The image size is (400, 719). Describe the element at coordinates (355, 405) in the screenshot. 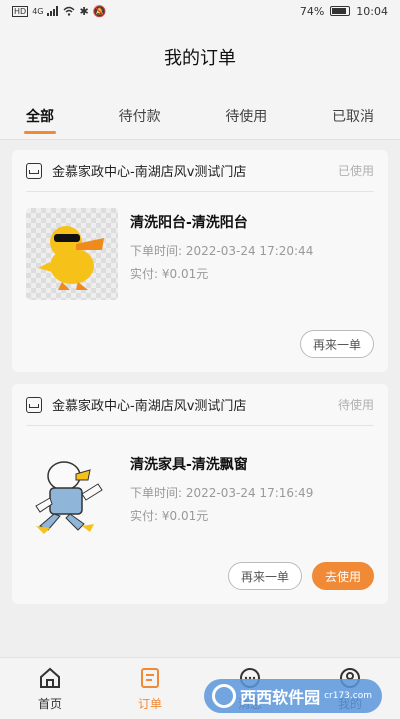

I see `order-status: 待使用` at that location.